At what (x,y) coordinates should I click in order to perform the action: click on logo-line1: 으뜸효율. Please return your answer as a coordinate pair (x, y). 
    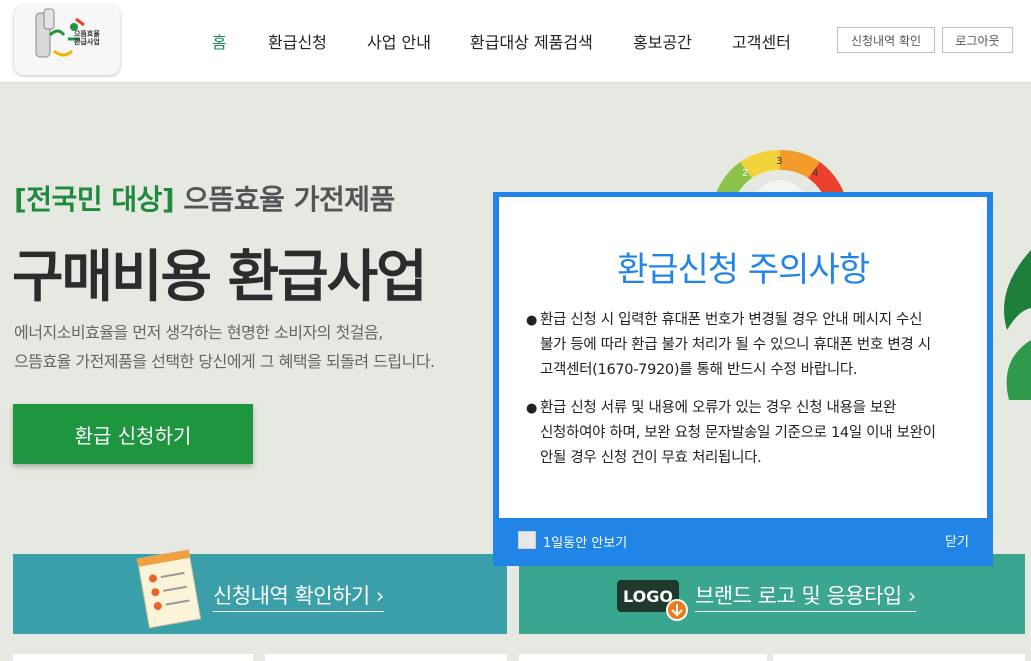
    Looking at the image, I should click on (87, 34).